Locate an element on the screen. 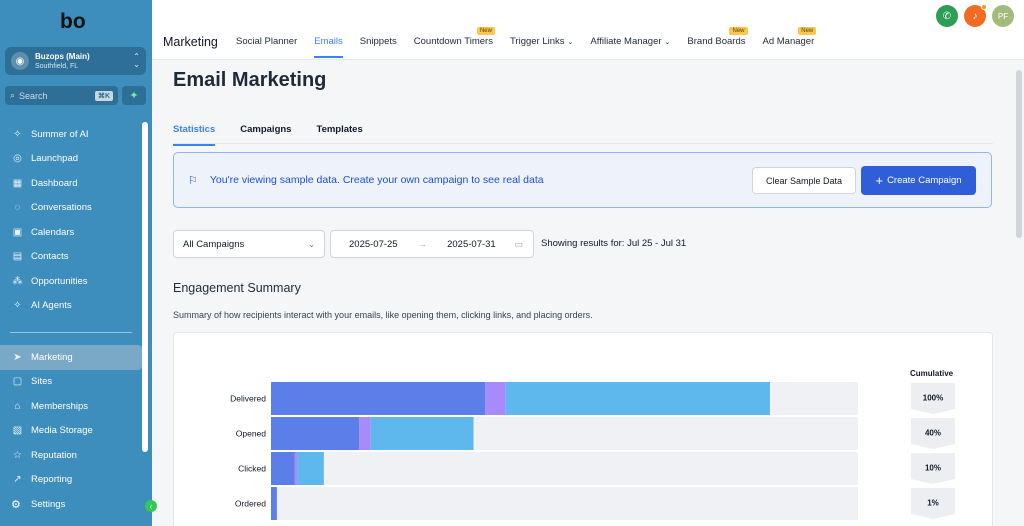 The height and width of the screenshot is (526, 1024). tab-countdown-timers: Countdown Timers New is located at coordinates (454, 42).